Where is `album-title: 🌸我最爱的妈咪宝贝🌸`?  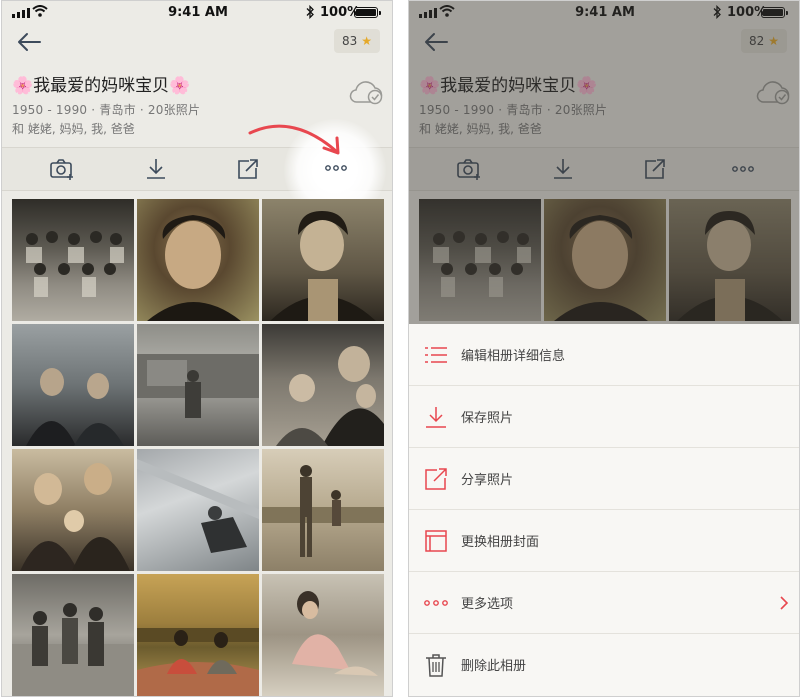 album-title: 🌸我最爱的妈咪宝贝🌸 is located at coordinates (101, 86).